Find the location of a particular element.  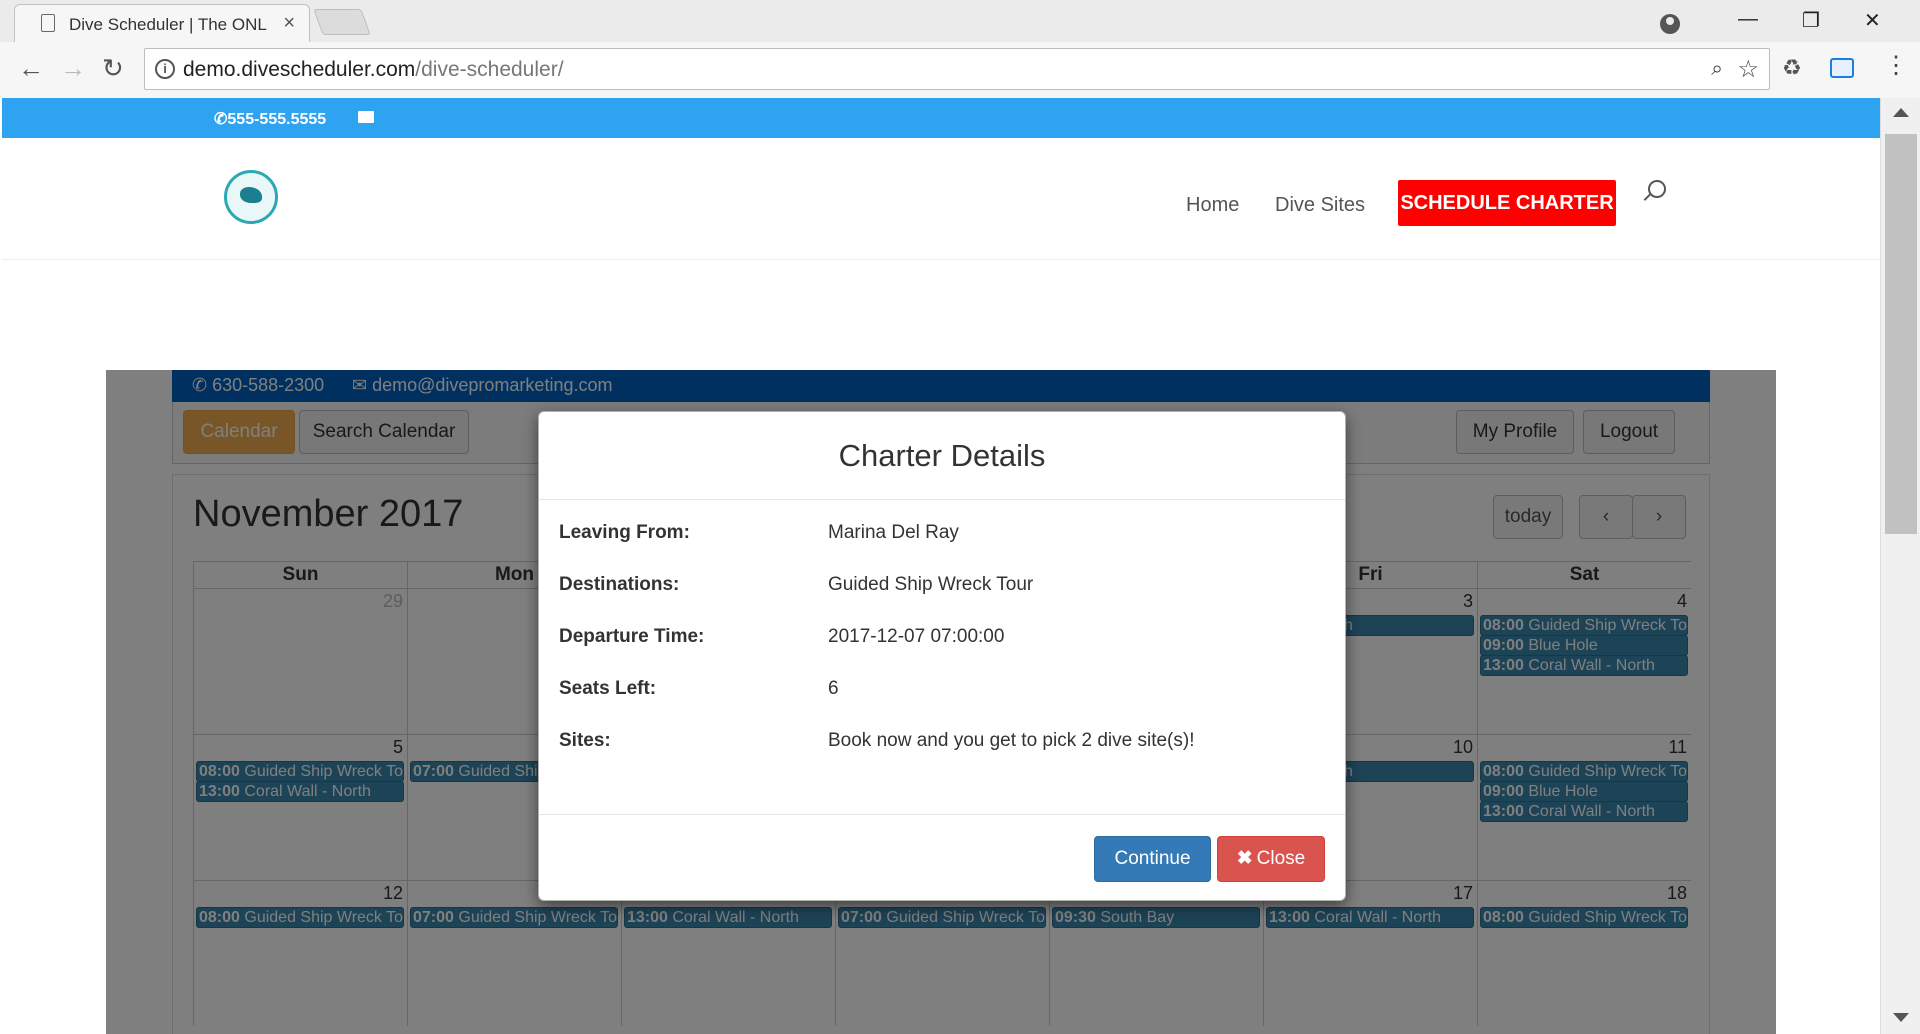

continue-button: Continue is located at coordinates (1152, 859).